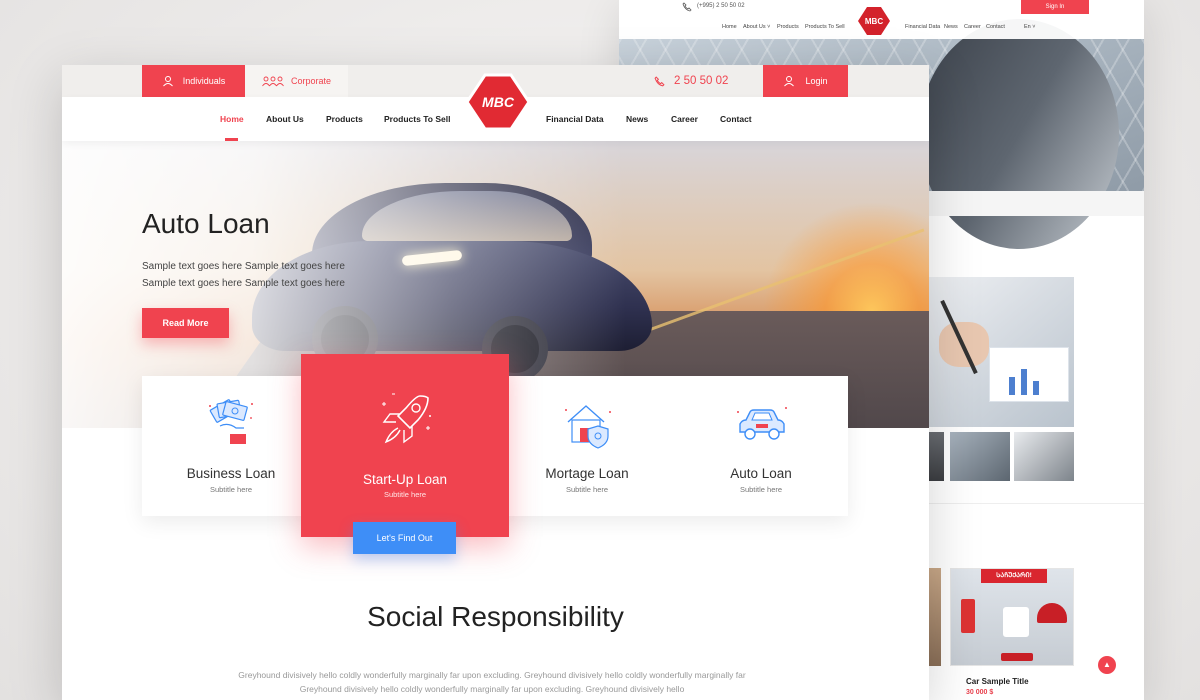 Image resolution: width=1200 pixels, height=700 pixels. What do you see at coordinates (405, 479) in the screenshot?
I see `service-title: Start-Up Loan` at bounding box center [405, 479].